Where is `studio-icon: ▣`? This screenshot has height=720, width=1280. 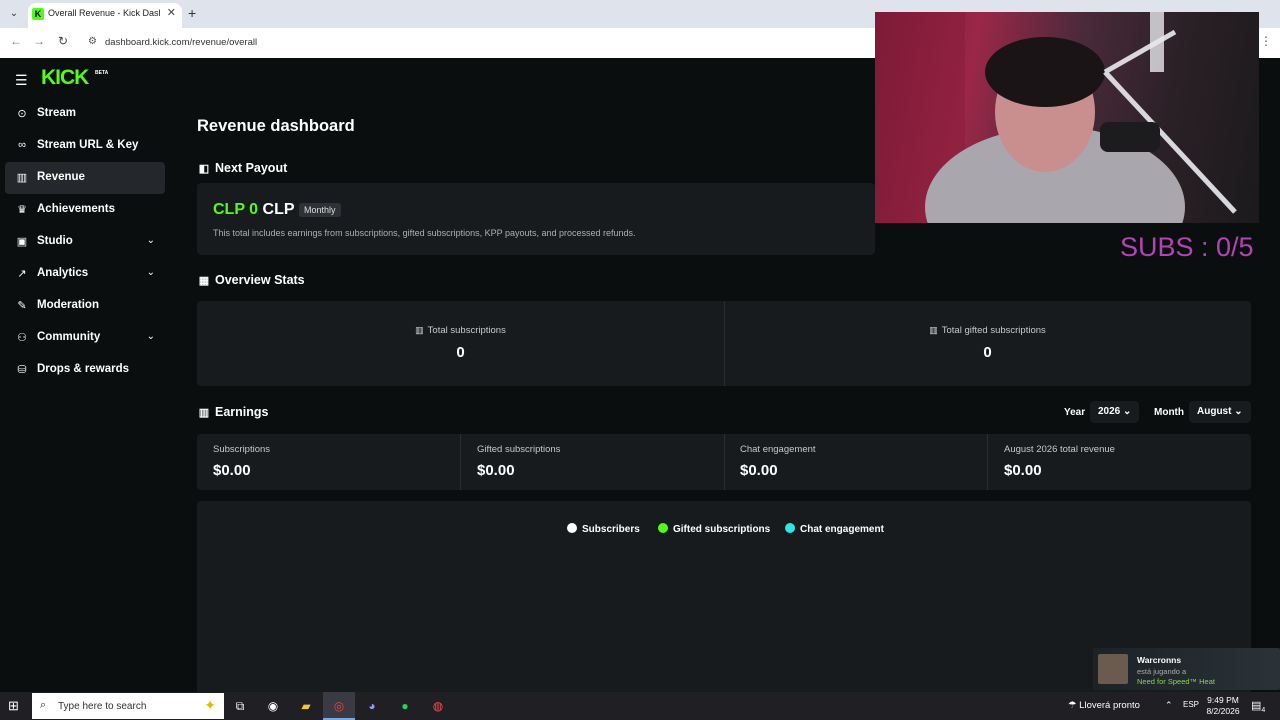 studio-icon: ▣ is located at coordinates (22, 242).